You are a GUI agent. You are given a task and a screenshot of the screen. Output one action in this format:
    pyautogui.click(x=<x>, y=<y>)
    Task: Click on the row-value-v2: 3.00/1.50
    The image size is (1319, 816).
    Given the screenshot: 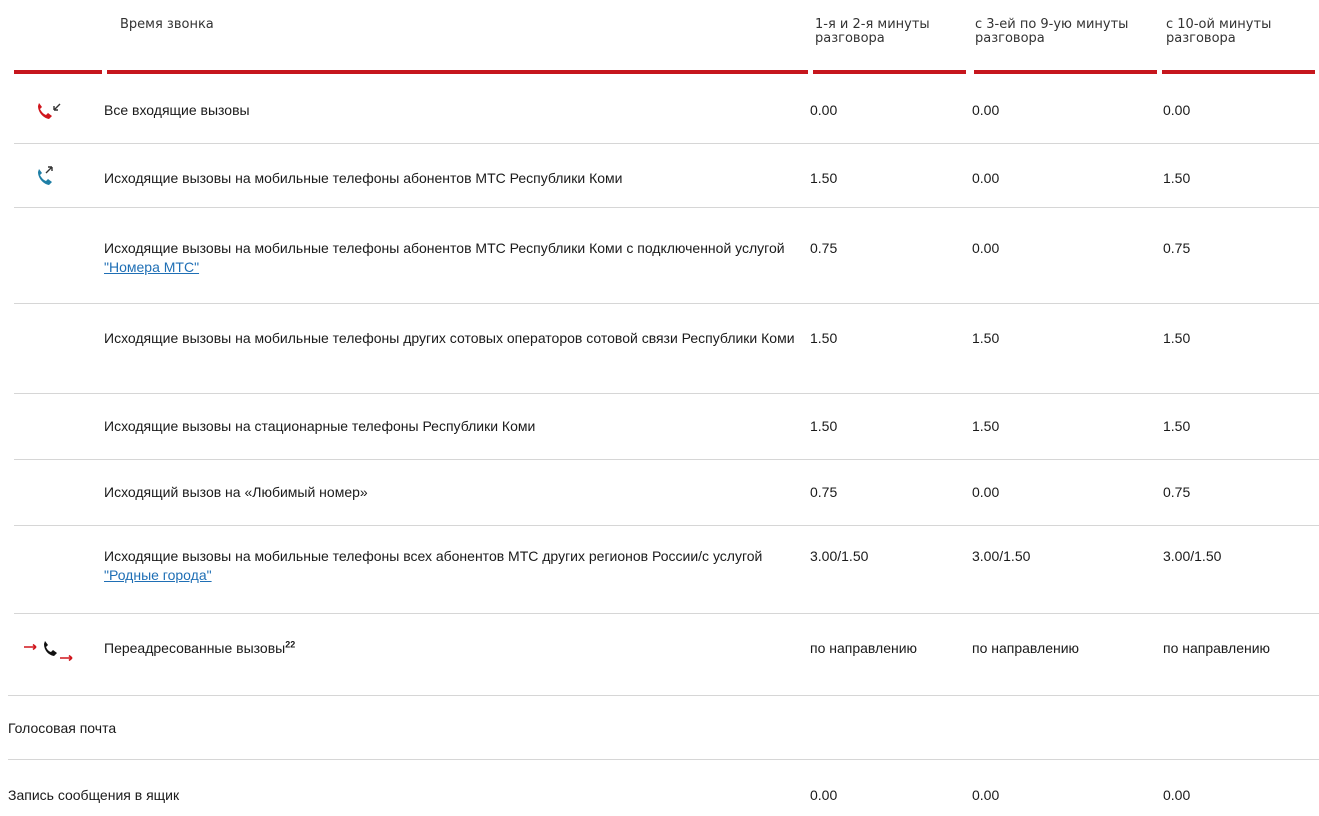 What is the action you would take?
    pyautogui.click(x=1001, y=556)
    